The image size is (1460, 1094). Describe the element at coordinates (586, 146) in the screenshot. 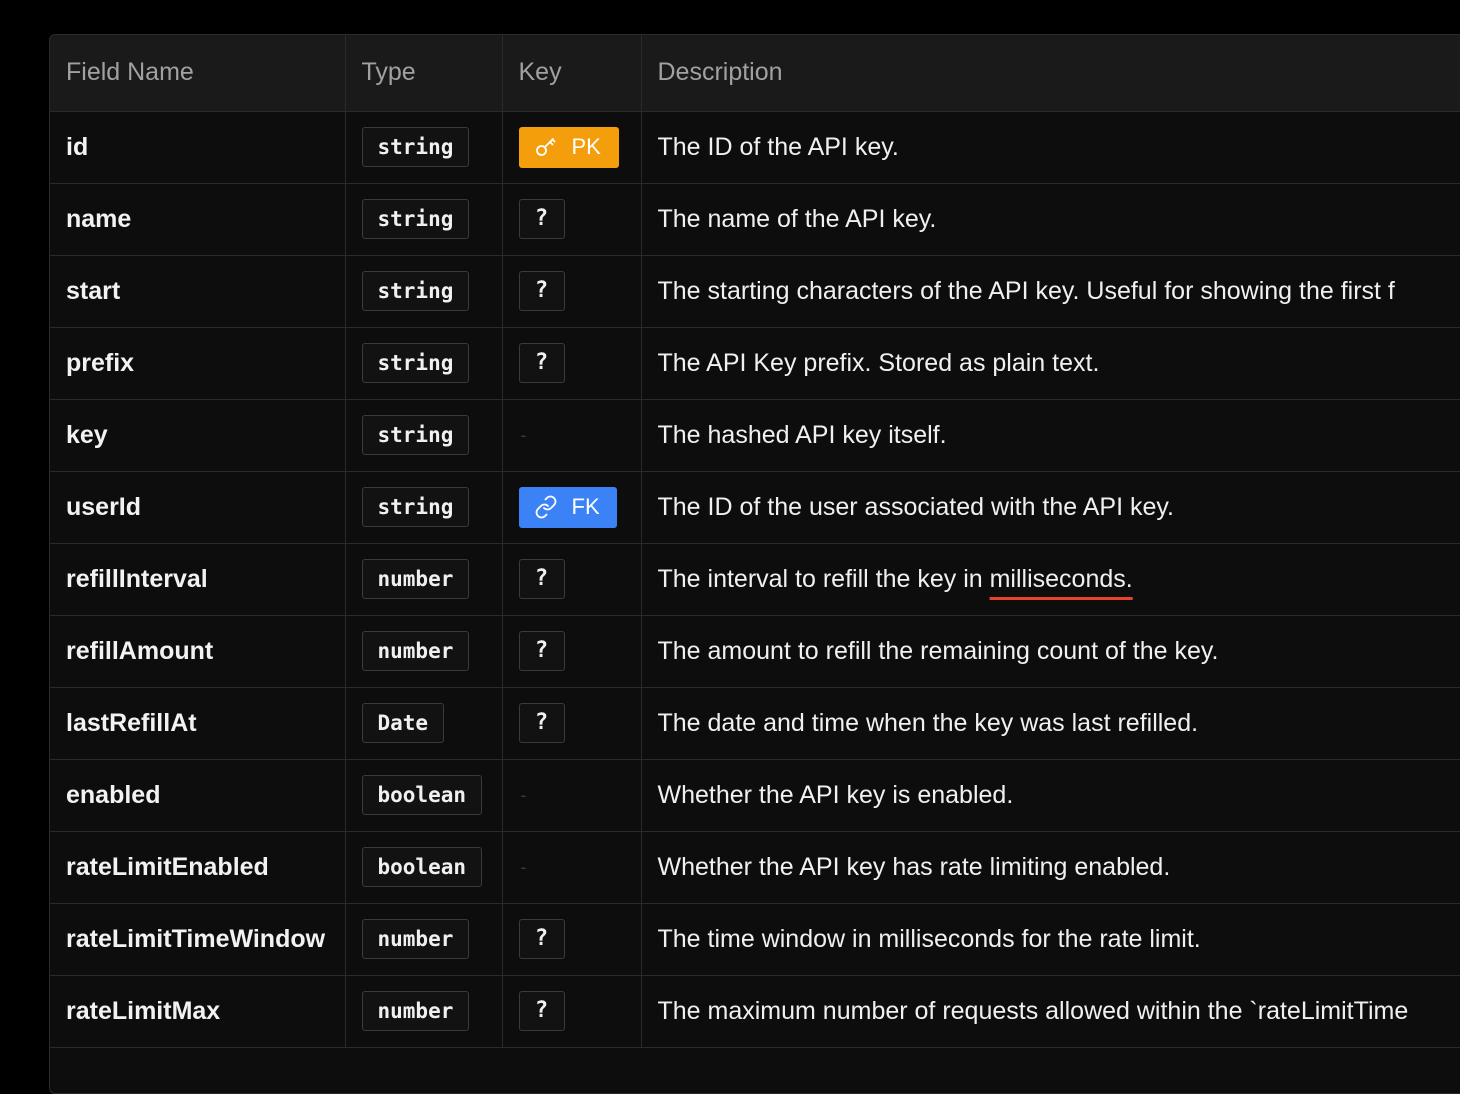

I see `pk-label: PK` at that location.